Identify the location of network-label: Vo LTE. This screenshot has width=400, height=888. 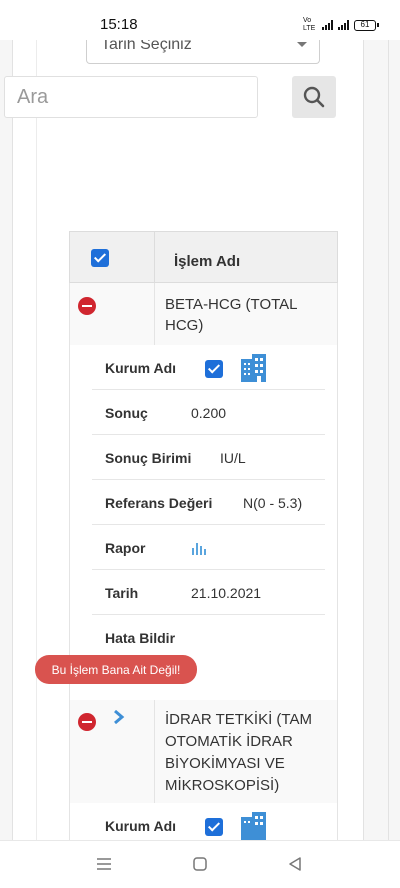
(309, 24).